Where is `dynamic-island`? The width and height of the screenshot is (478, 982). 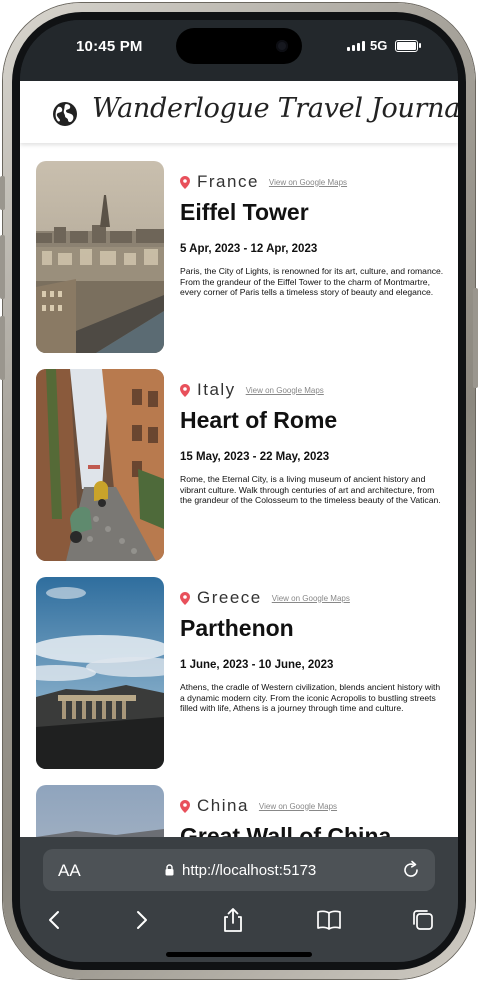
dynamic-island is located at coordinates (239, 46).